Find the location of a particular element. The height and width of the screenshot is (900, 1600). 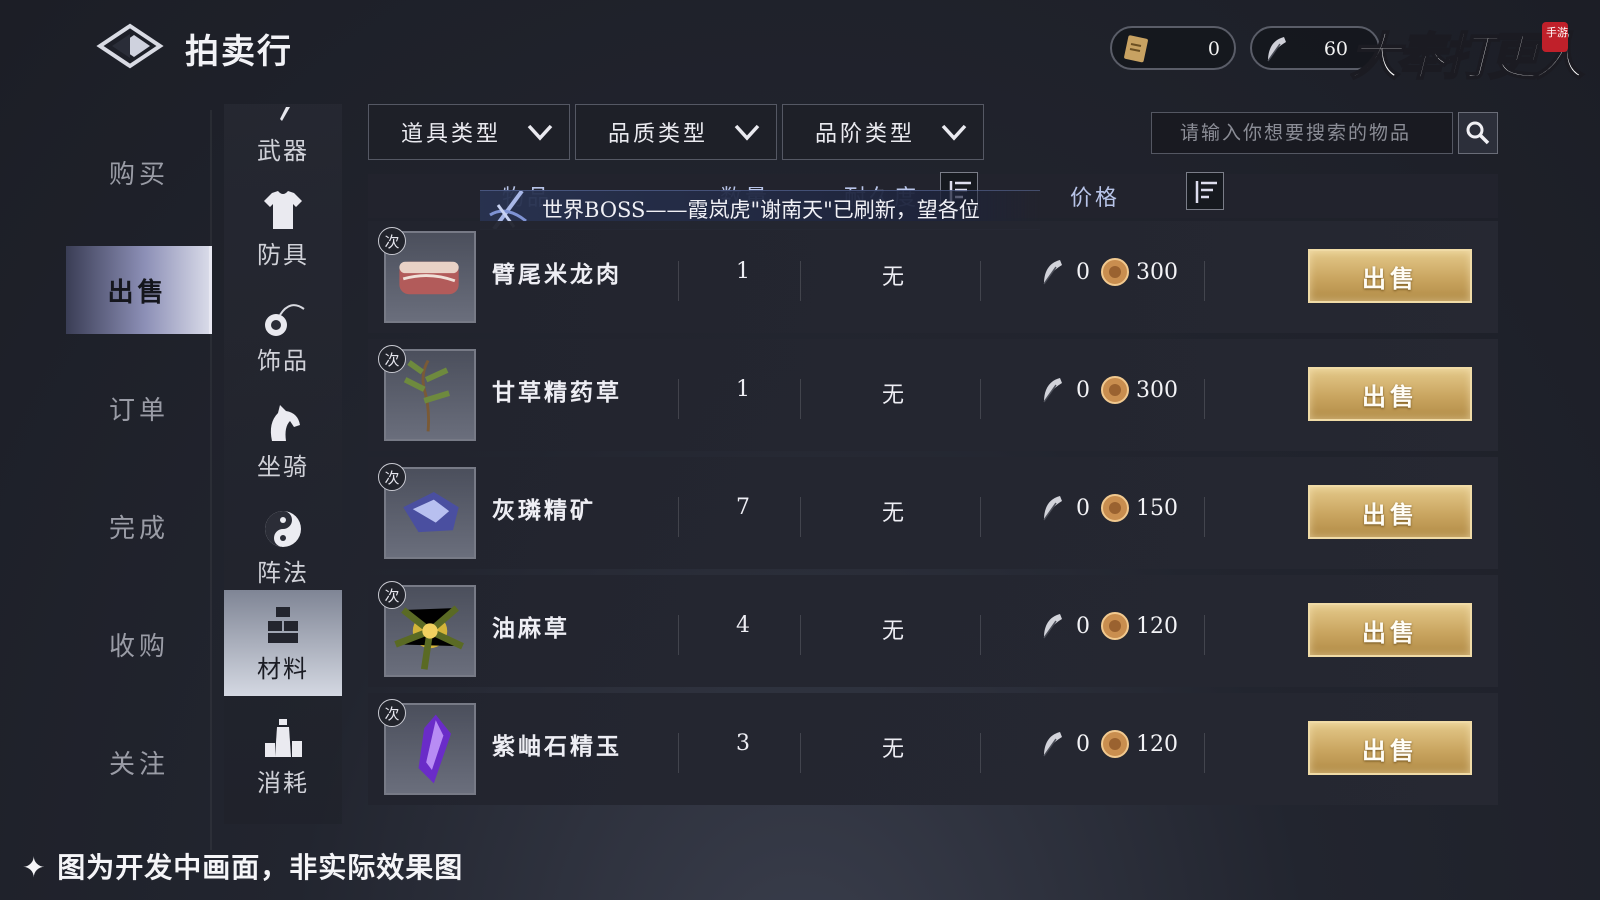

category-mount: 坐骑 is located at coordinates (283, 441).